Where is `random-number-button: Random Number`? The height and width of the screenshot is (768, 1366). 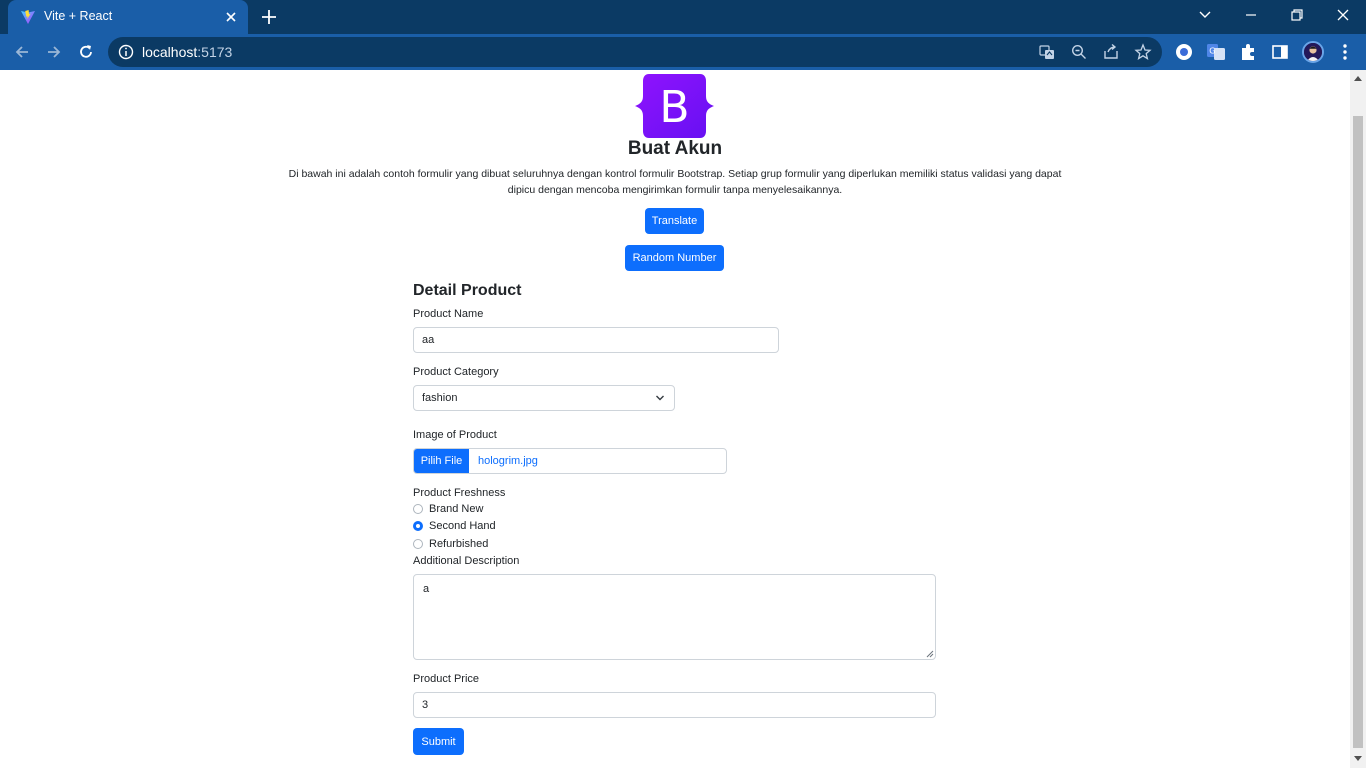
random-number-button: Random Number is located at coordinates (674, 258).